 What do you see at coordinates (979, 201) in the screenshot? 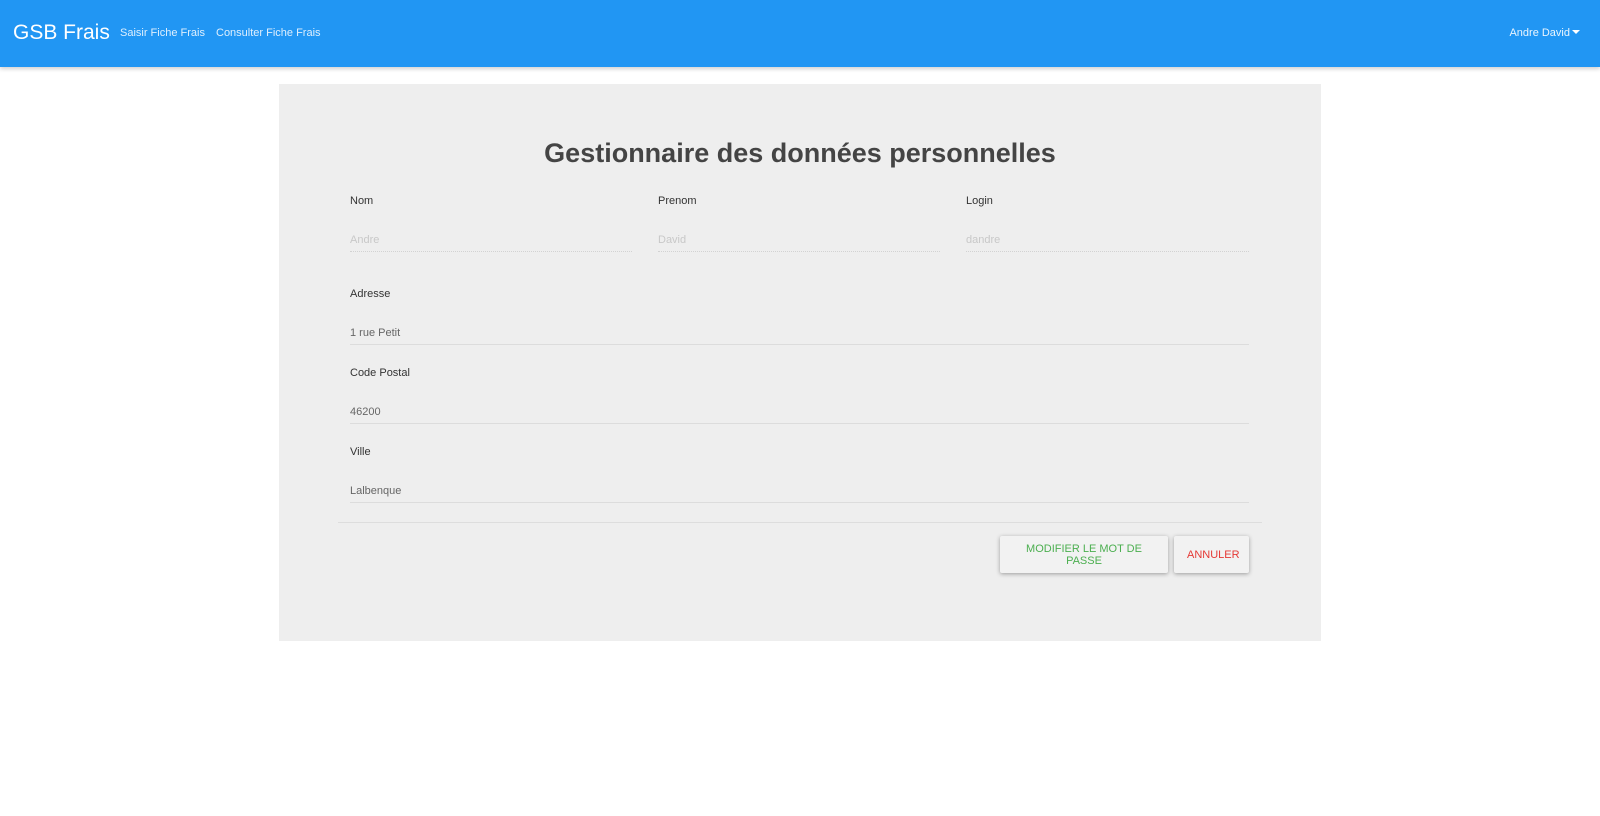
I see `login-label: Login` at bounding box center [979, 201].